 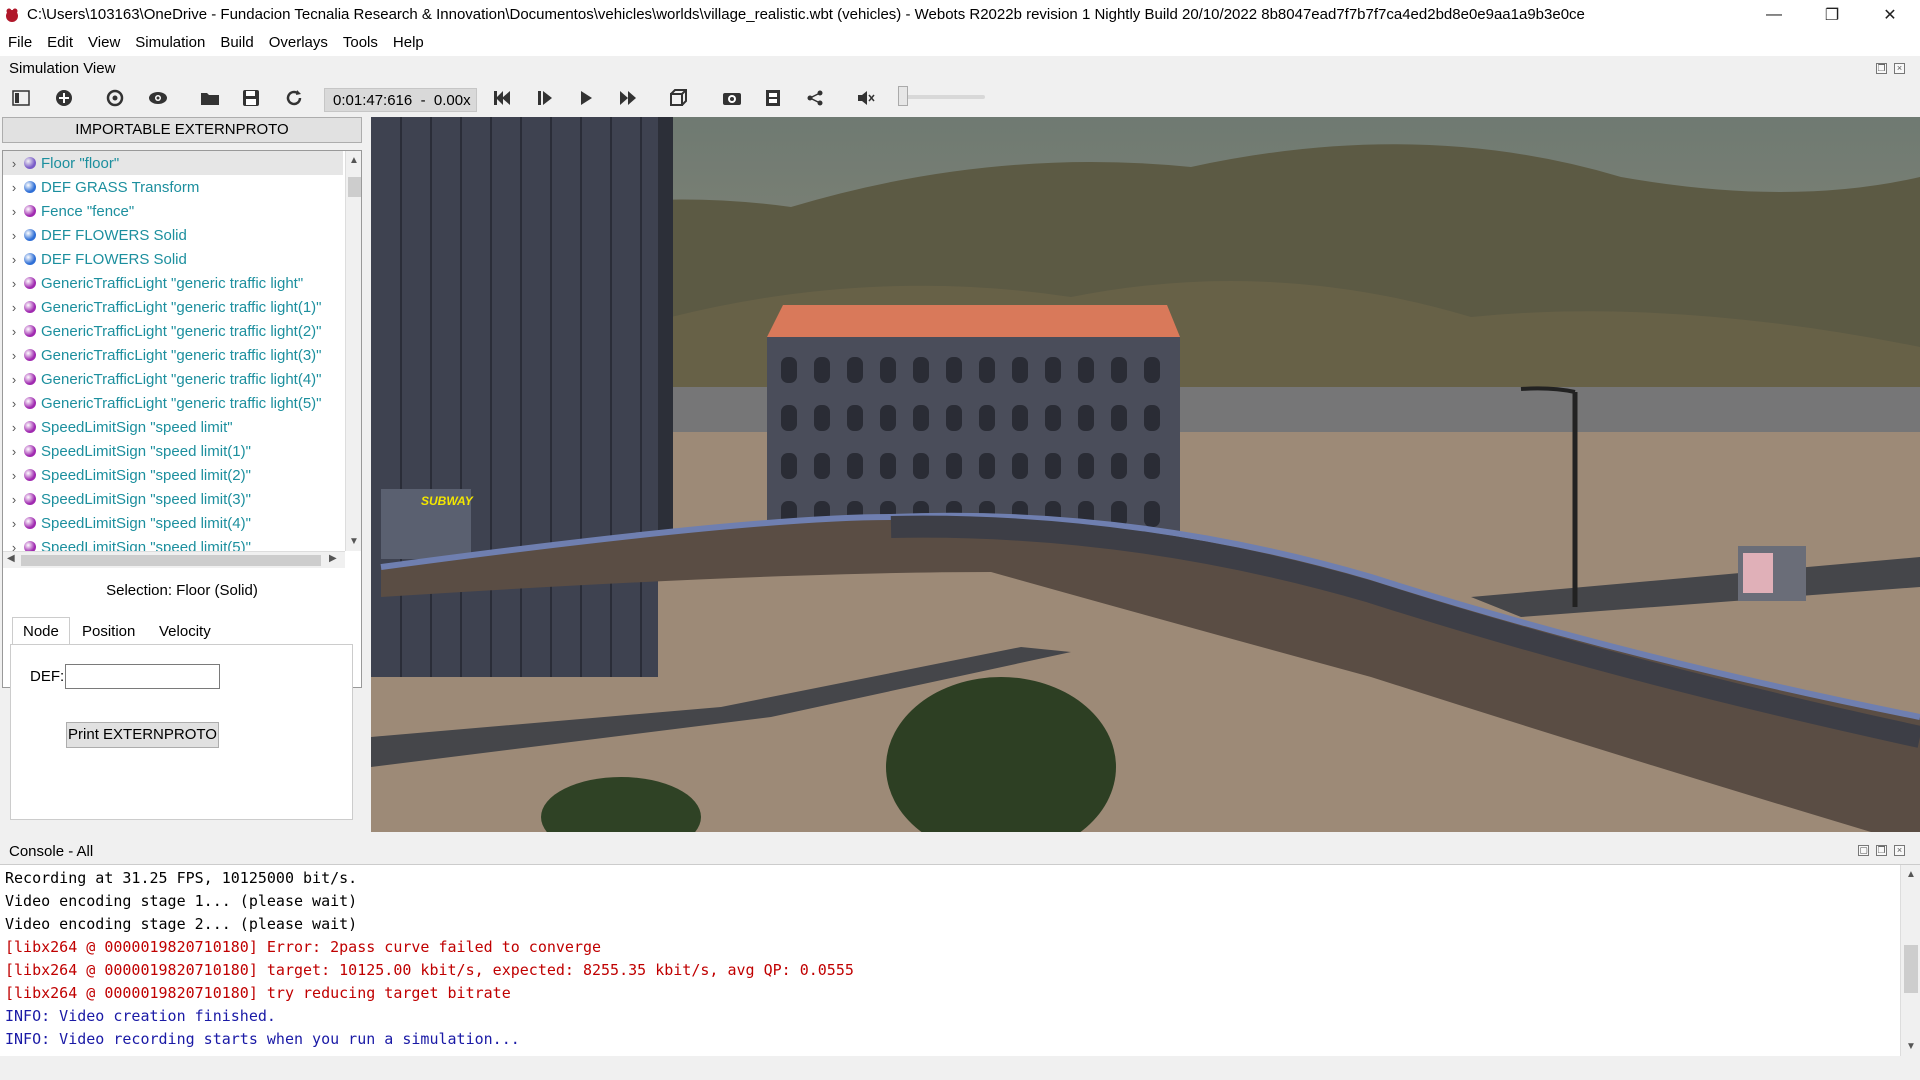 I want to click on console-close-button: ×, so click(x=1899, y=850).